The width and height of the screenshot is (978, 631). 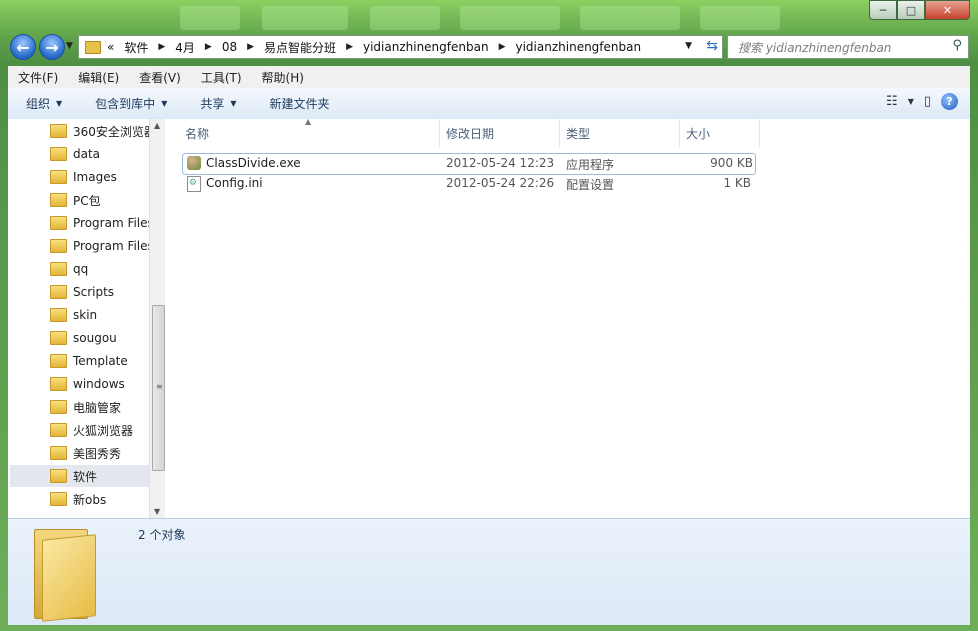 I want to click on nav-folder: data, so click(x=79, y=154).